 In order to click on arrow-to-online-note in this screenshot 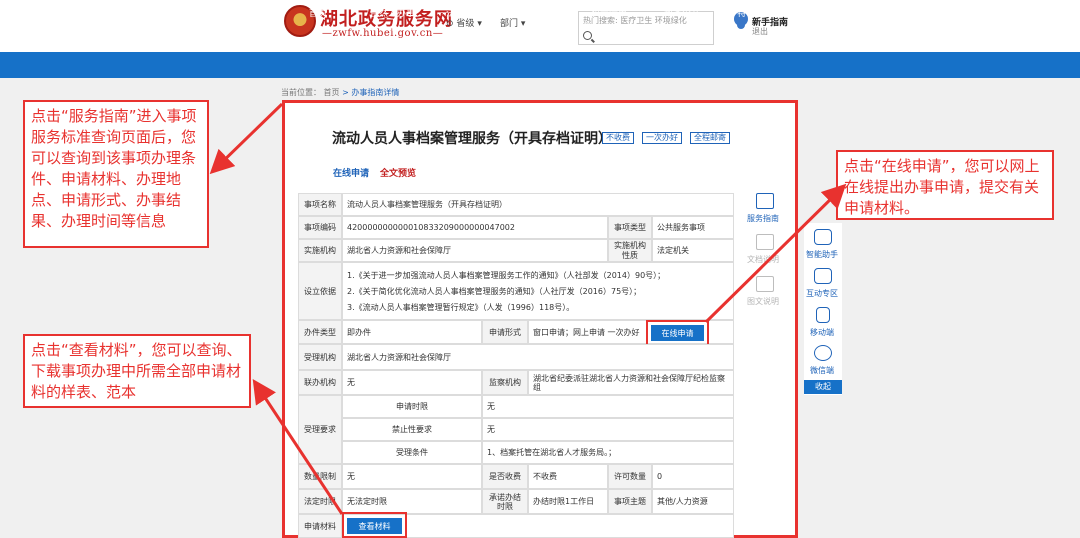, I will do `click(775, 253)`.